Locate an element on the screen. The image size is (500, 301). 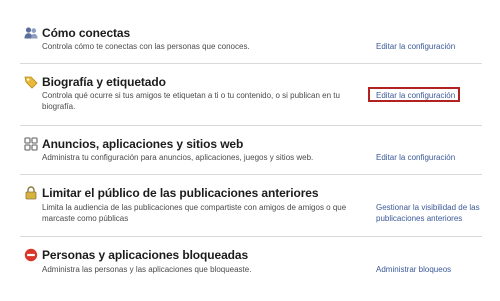
manage-blocks-link: Administrar bloqueos is located at coordinates (413, 269).